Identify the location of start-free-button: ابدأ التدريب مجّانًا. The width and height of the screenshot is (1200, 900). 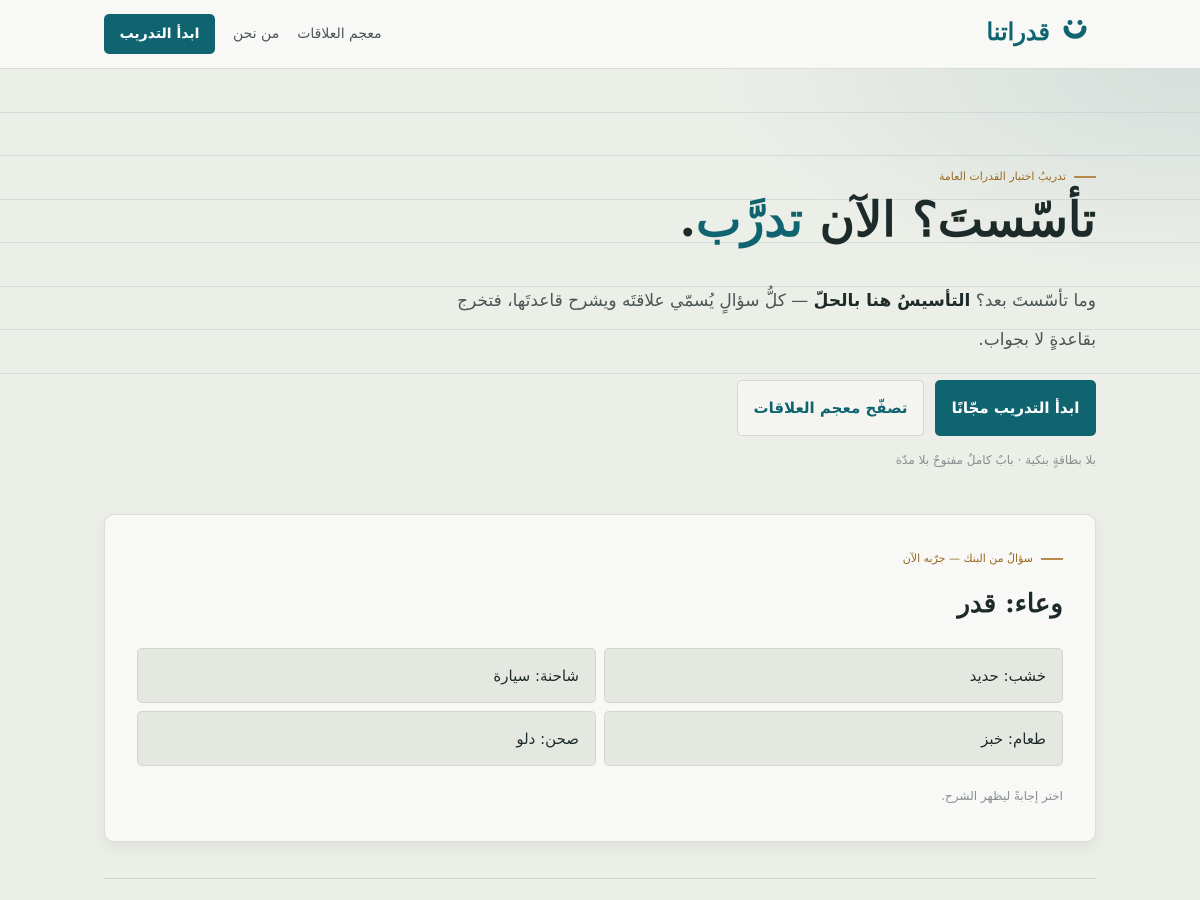
(1015, 408).